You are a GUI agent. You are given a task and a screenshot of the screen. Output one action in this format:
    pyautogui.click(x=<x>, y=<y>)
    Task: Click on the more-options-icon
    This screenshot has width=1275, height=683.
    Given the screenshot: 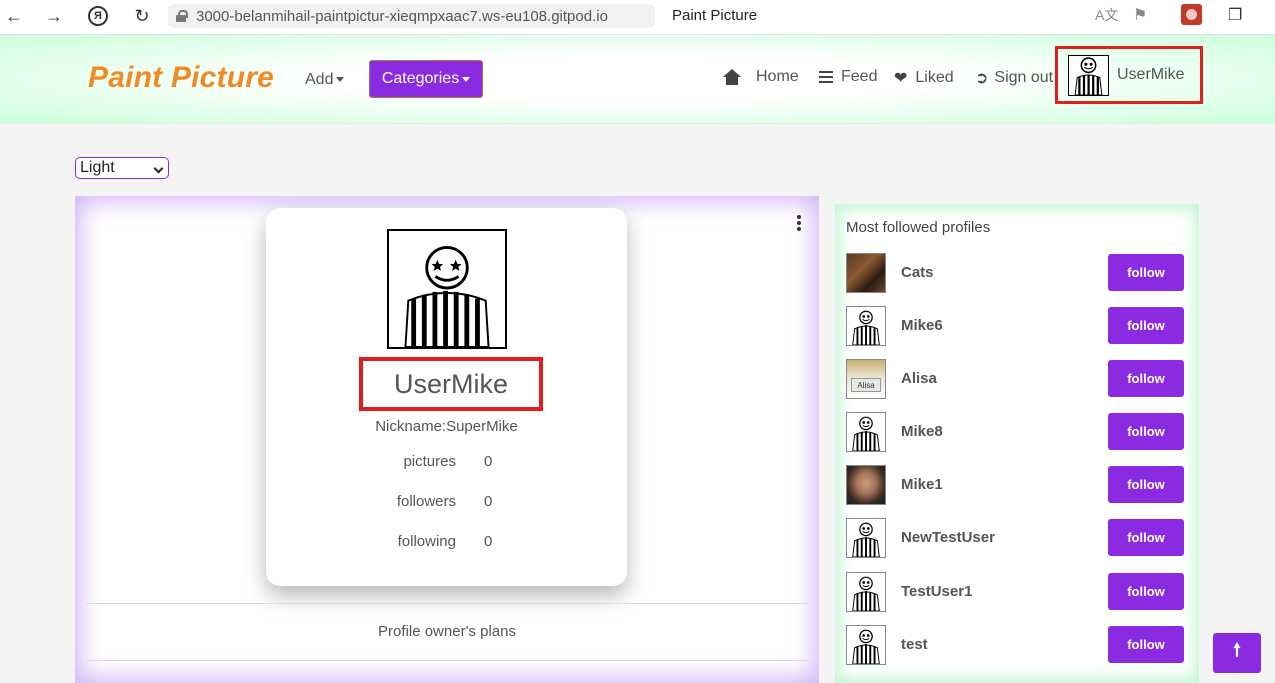 What is the action you would take?
    pyautogui.click(x=799, y=224)
    